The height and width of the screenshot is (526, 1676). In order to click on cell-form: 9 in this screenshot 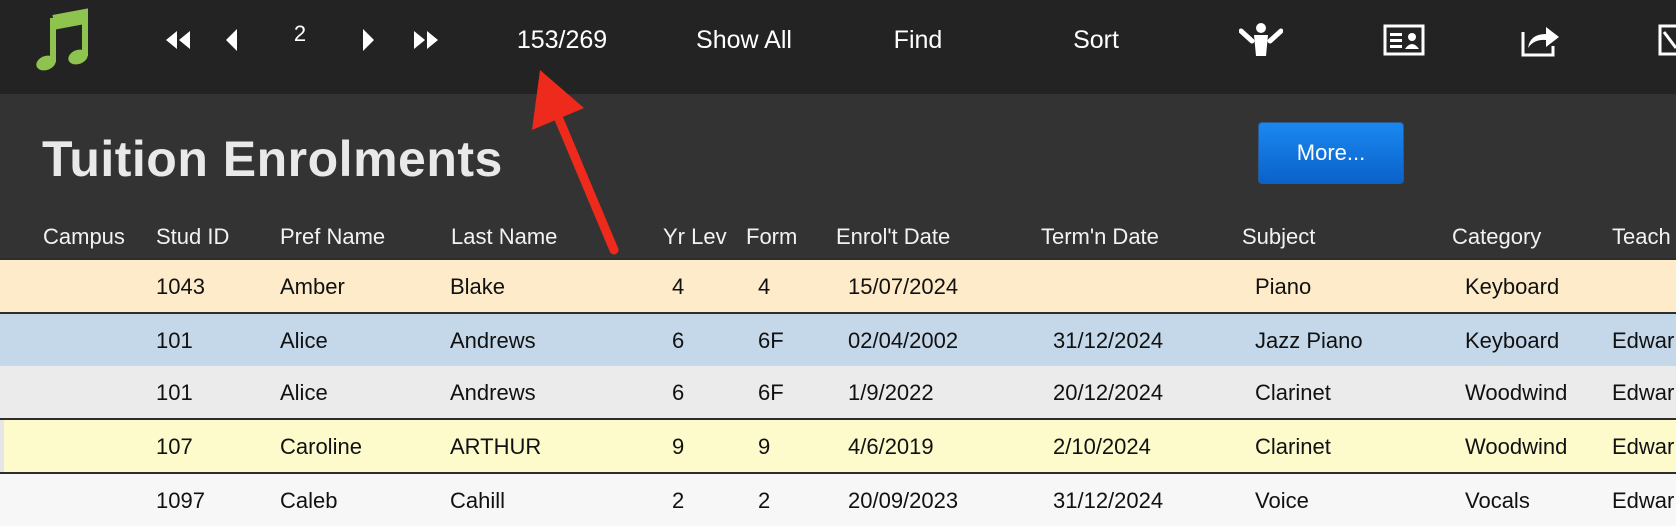, I will do `click(764, 447)`.